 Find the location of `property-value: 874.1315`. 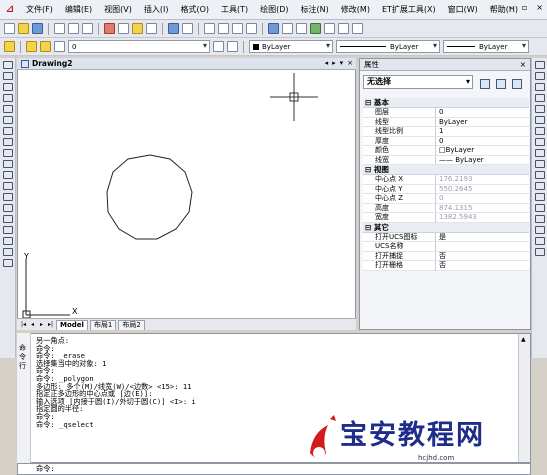

property-value: 874.1315 is located at coordinates (482, 208).